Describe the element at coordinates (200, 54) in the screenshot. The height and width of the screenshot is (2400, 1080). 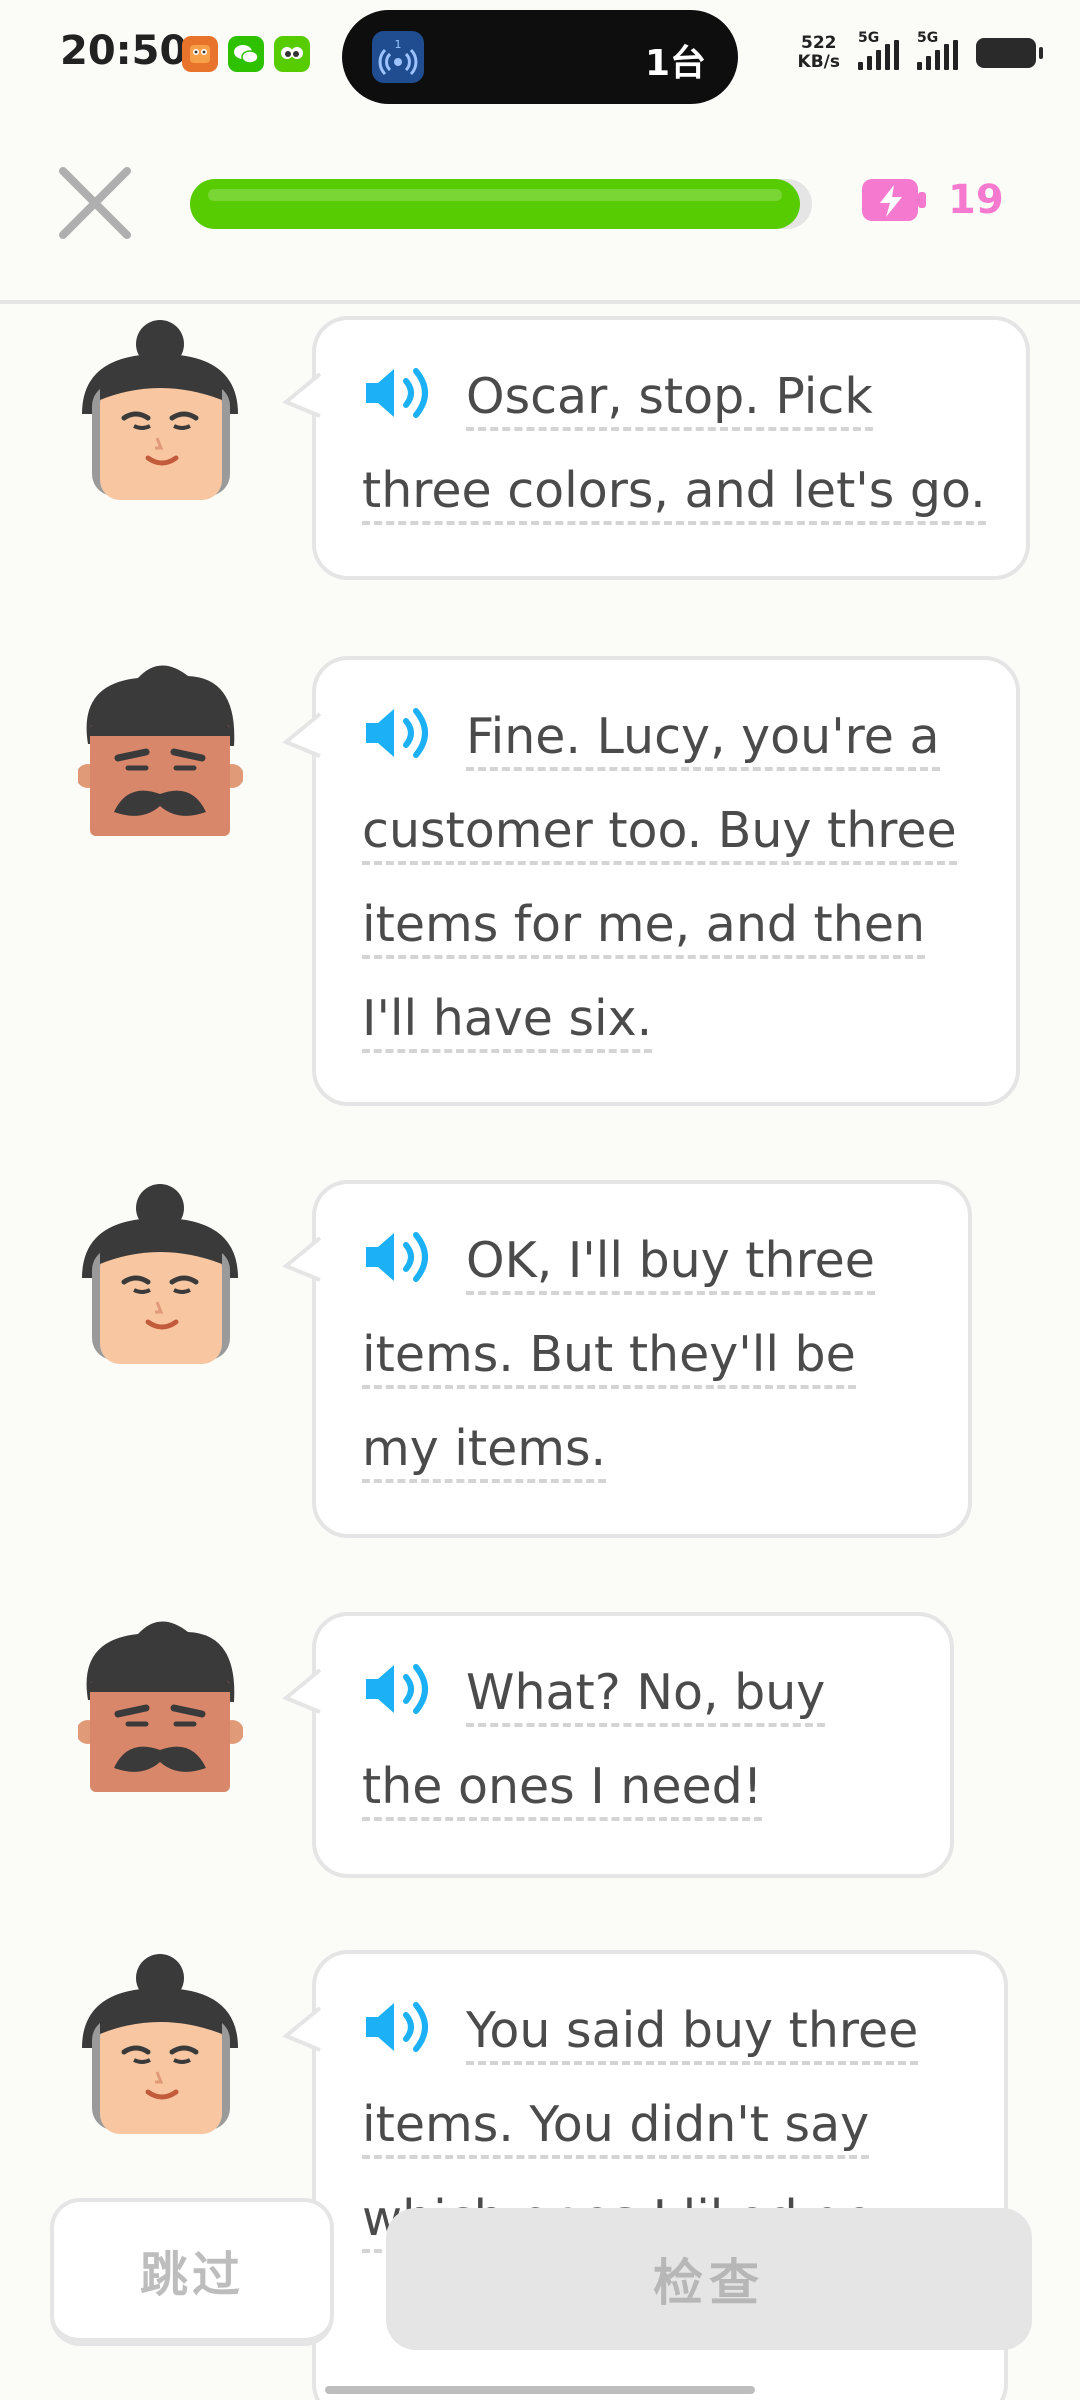
I see `owl-app-icon` at that location.